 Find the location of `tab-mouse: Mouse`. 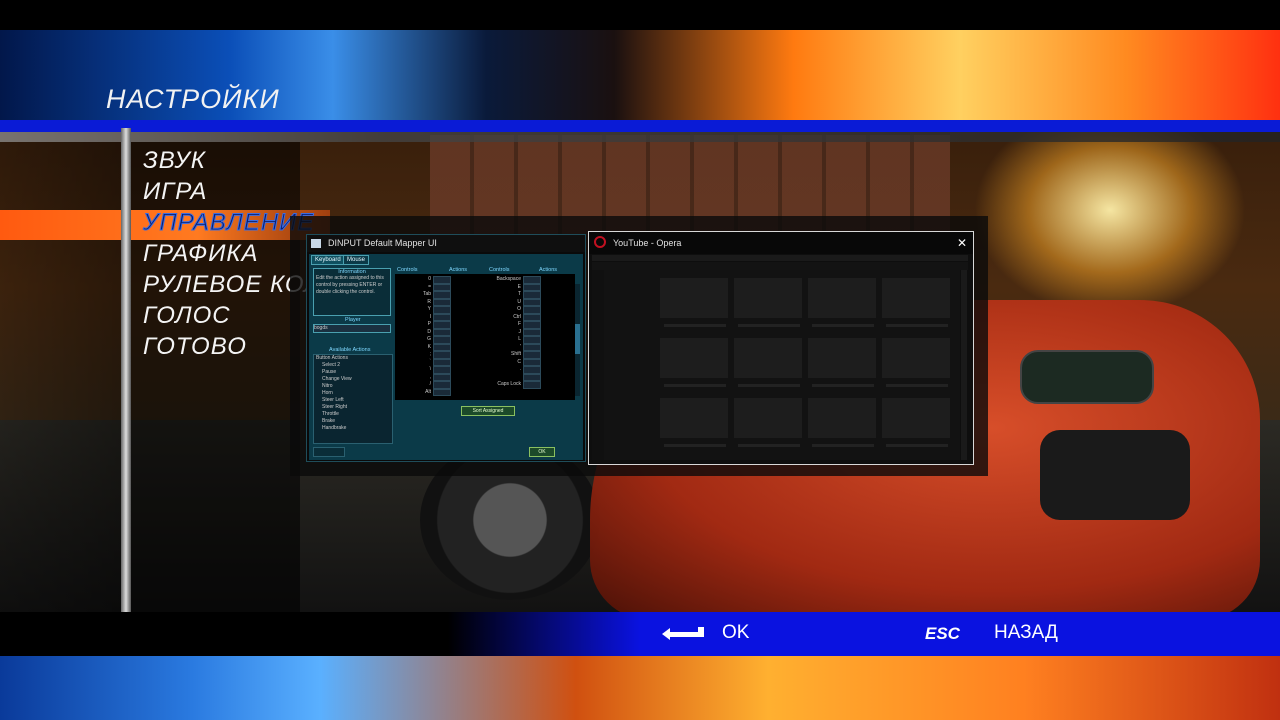

tab-mouse: Mouse is located at coordinates (356, 260).